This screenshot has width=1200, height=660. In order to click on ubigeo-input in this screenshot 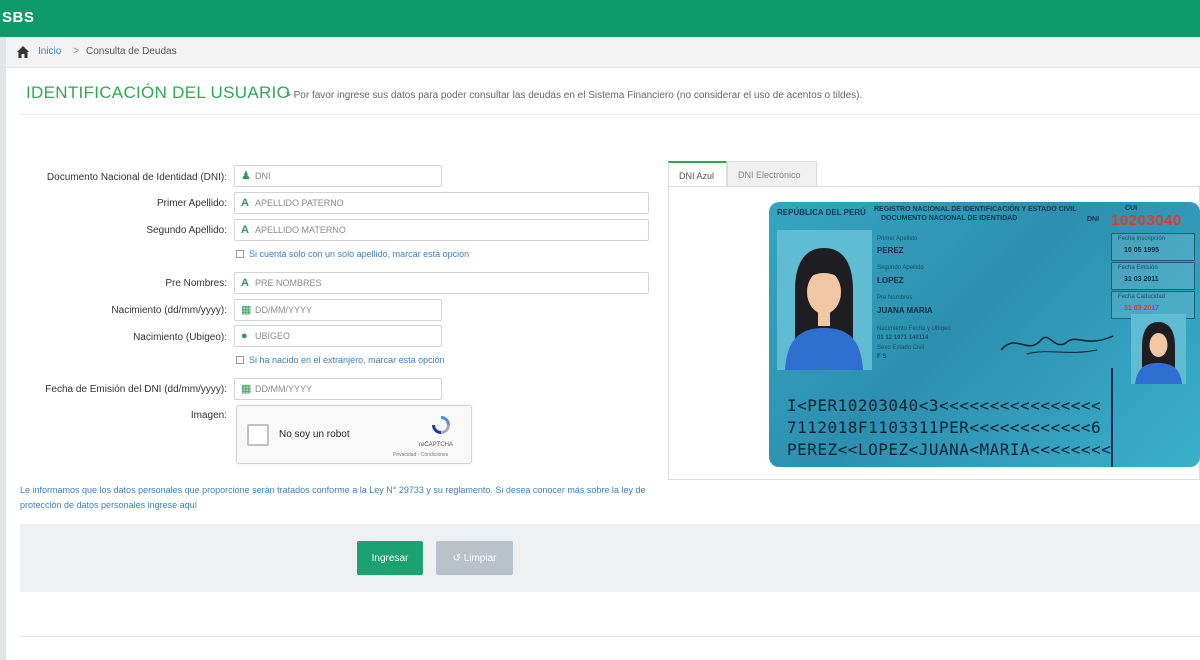, I will do `click(337, 336)`.